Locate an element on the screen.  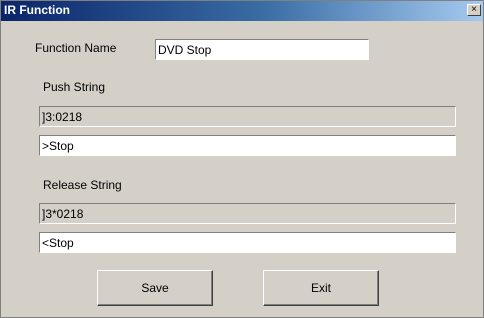
window-title: IR Function is located at coordinates (37, 10).